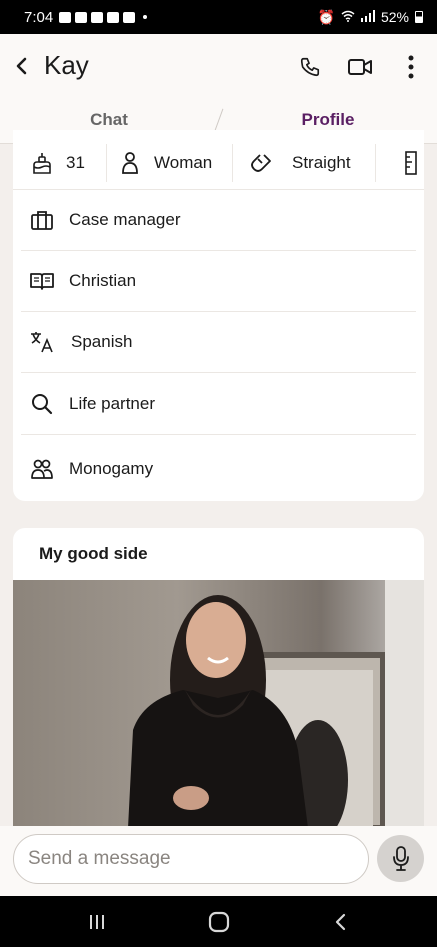 The image size is (437, 947). What do you see at coordinates (42, 220) in the screenshot?
I see `briefcase-icon` at bounding box center [42, 220].